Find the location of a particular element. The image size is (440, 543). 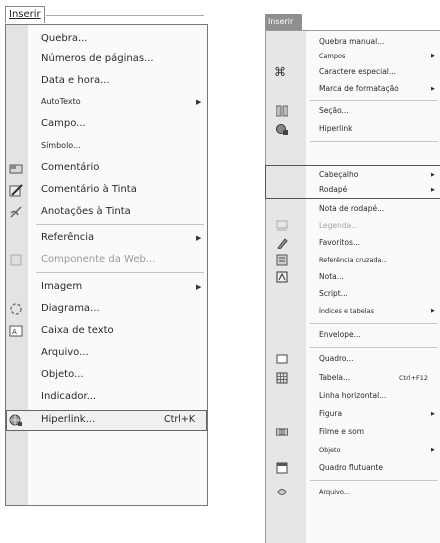

menu-item-shortcut: Ctrl+K is located at coordinates (180, 419).